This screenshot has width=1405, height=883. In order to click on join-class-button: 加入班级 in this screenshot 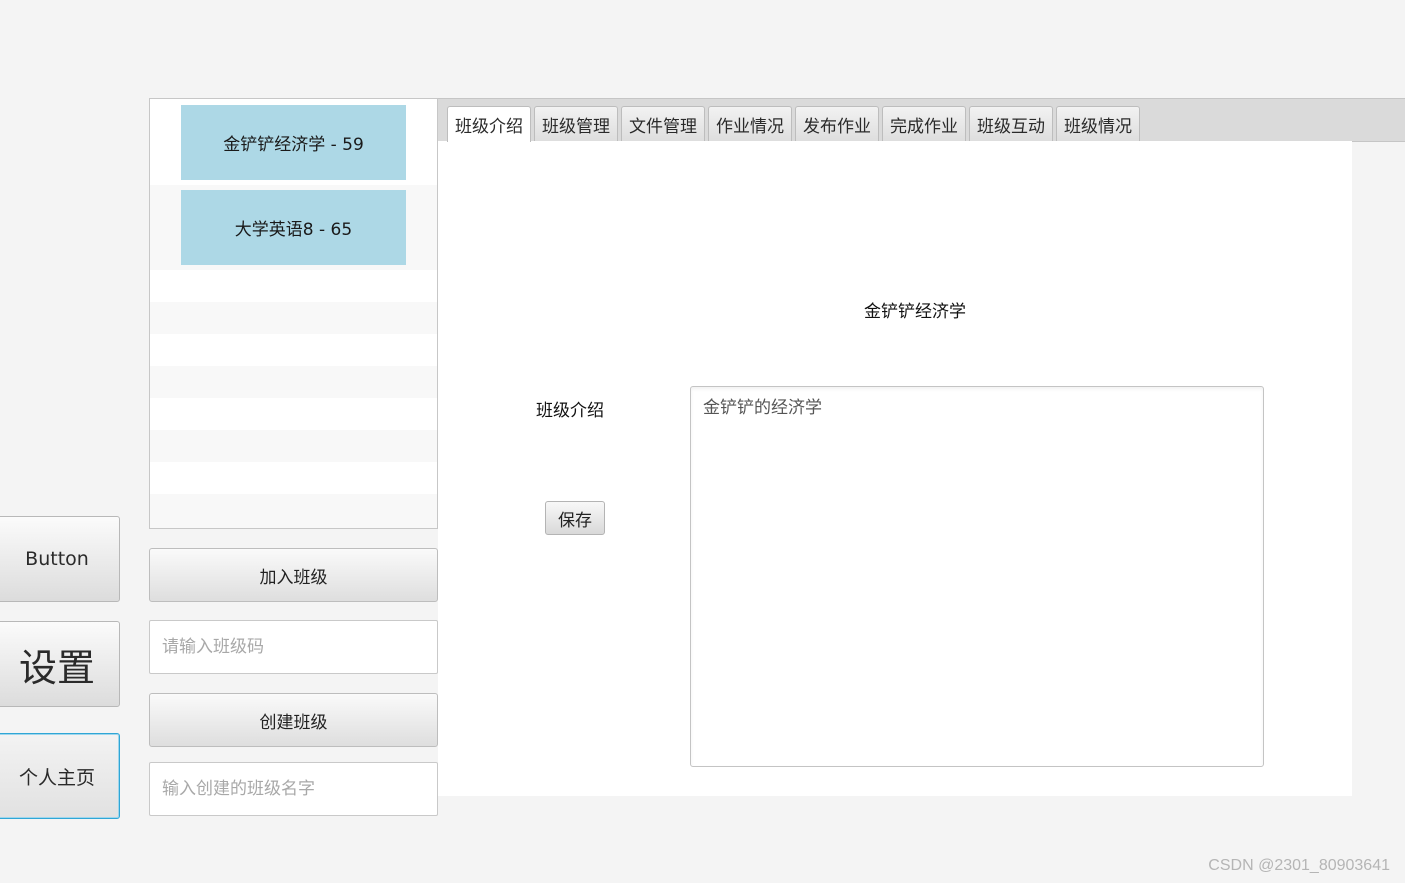, I will do `click(293, 575)`.